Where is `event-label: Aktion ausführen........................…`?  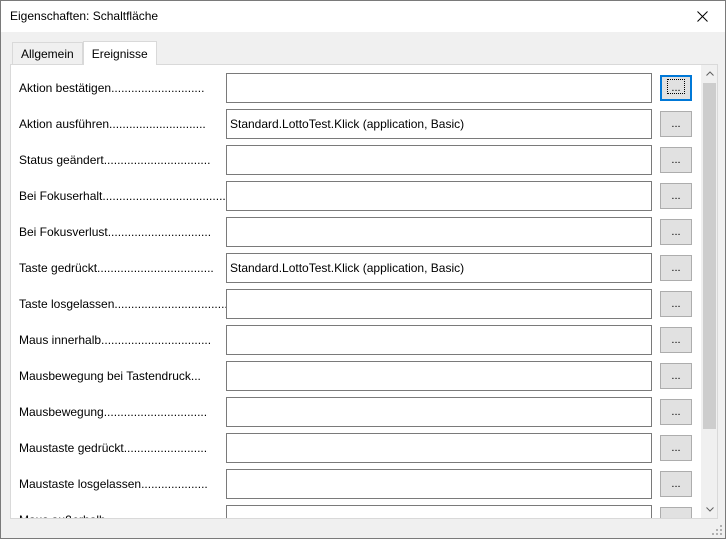 event-label: Aktion ausführen........................… is located at coordinates (112, 124).